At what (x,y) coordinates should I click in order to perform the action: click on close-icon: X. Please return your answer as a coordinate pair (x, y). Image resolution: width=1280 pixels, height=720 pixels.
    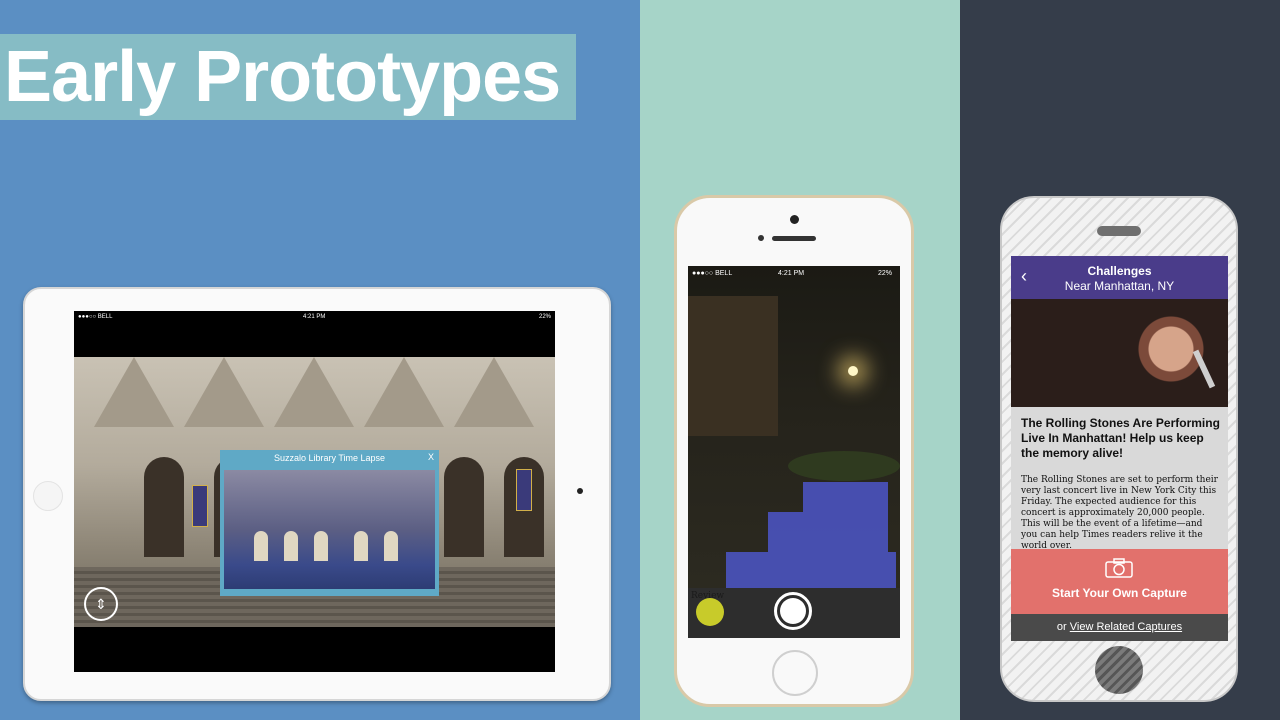
    Looking at the image, I should click on (431, 457).